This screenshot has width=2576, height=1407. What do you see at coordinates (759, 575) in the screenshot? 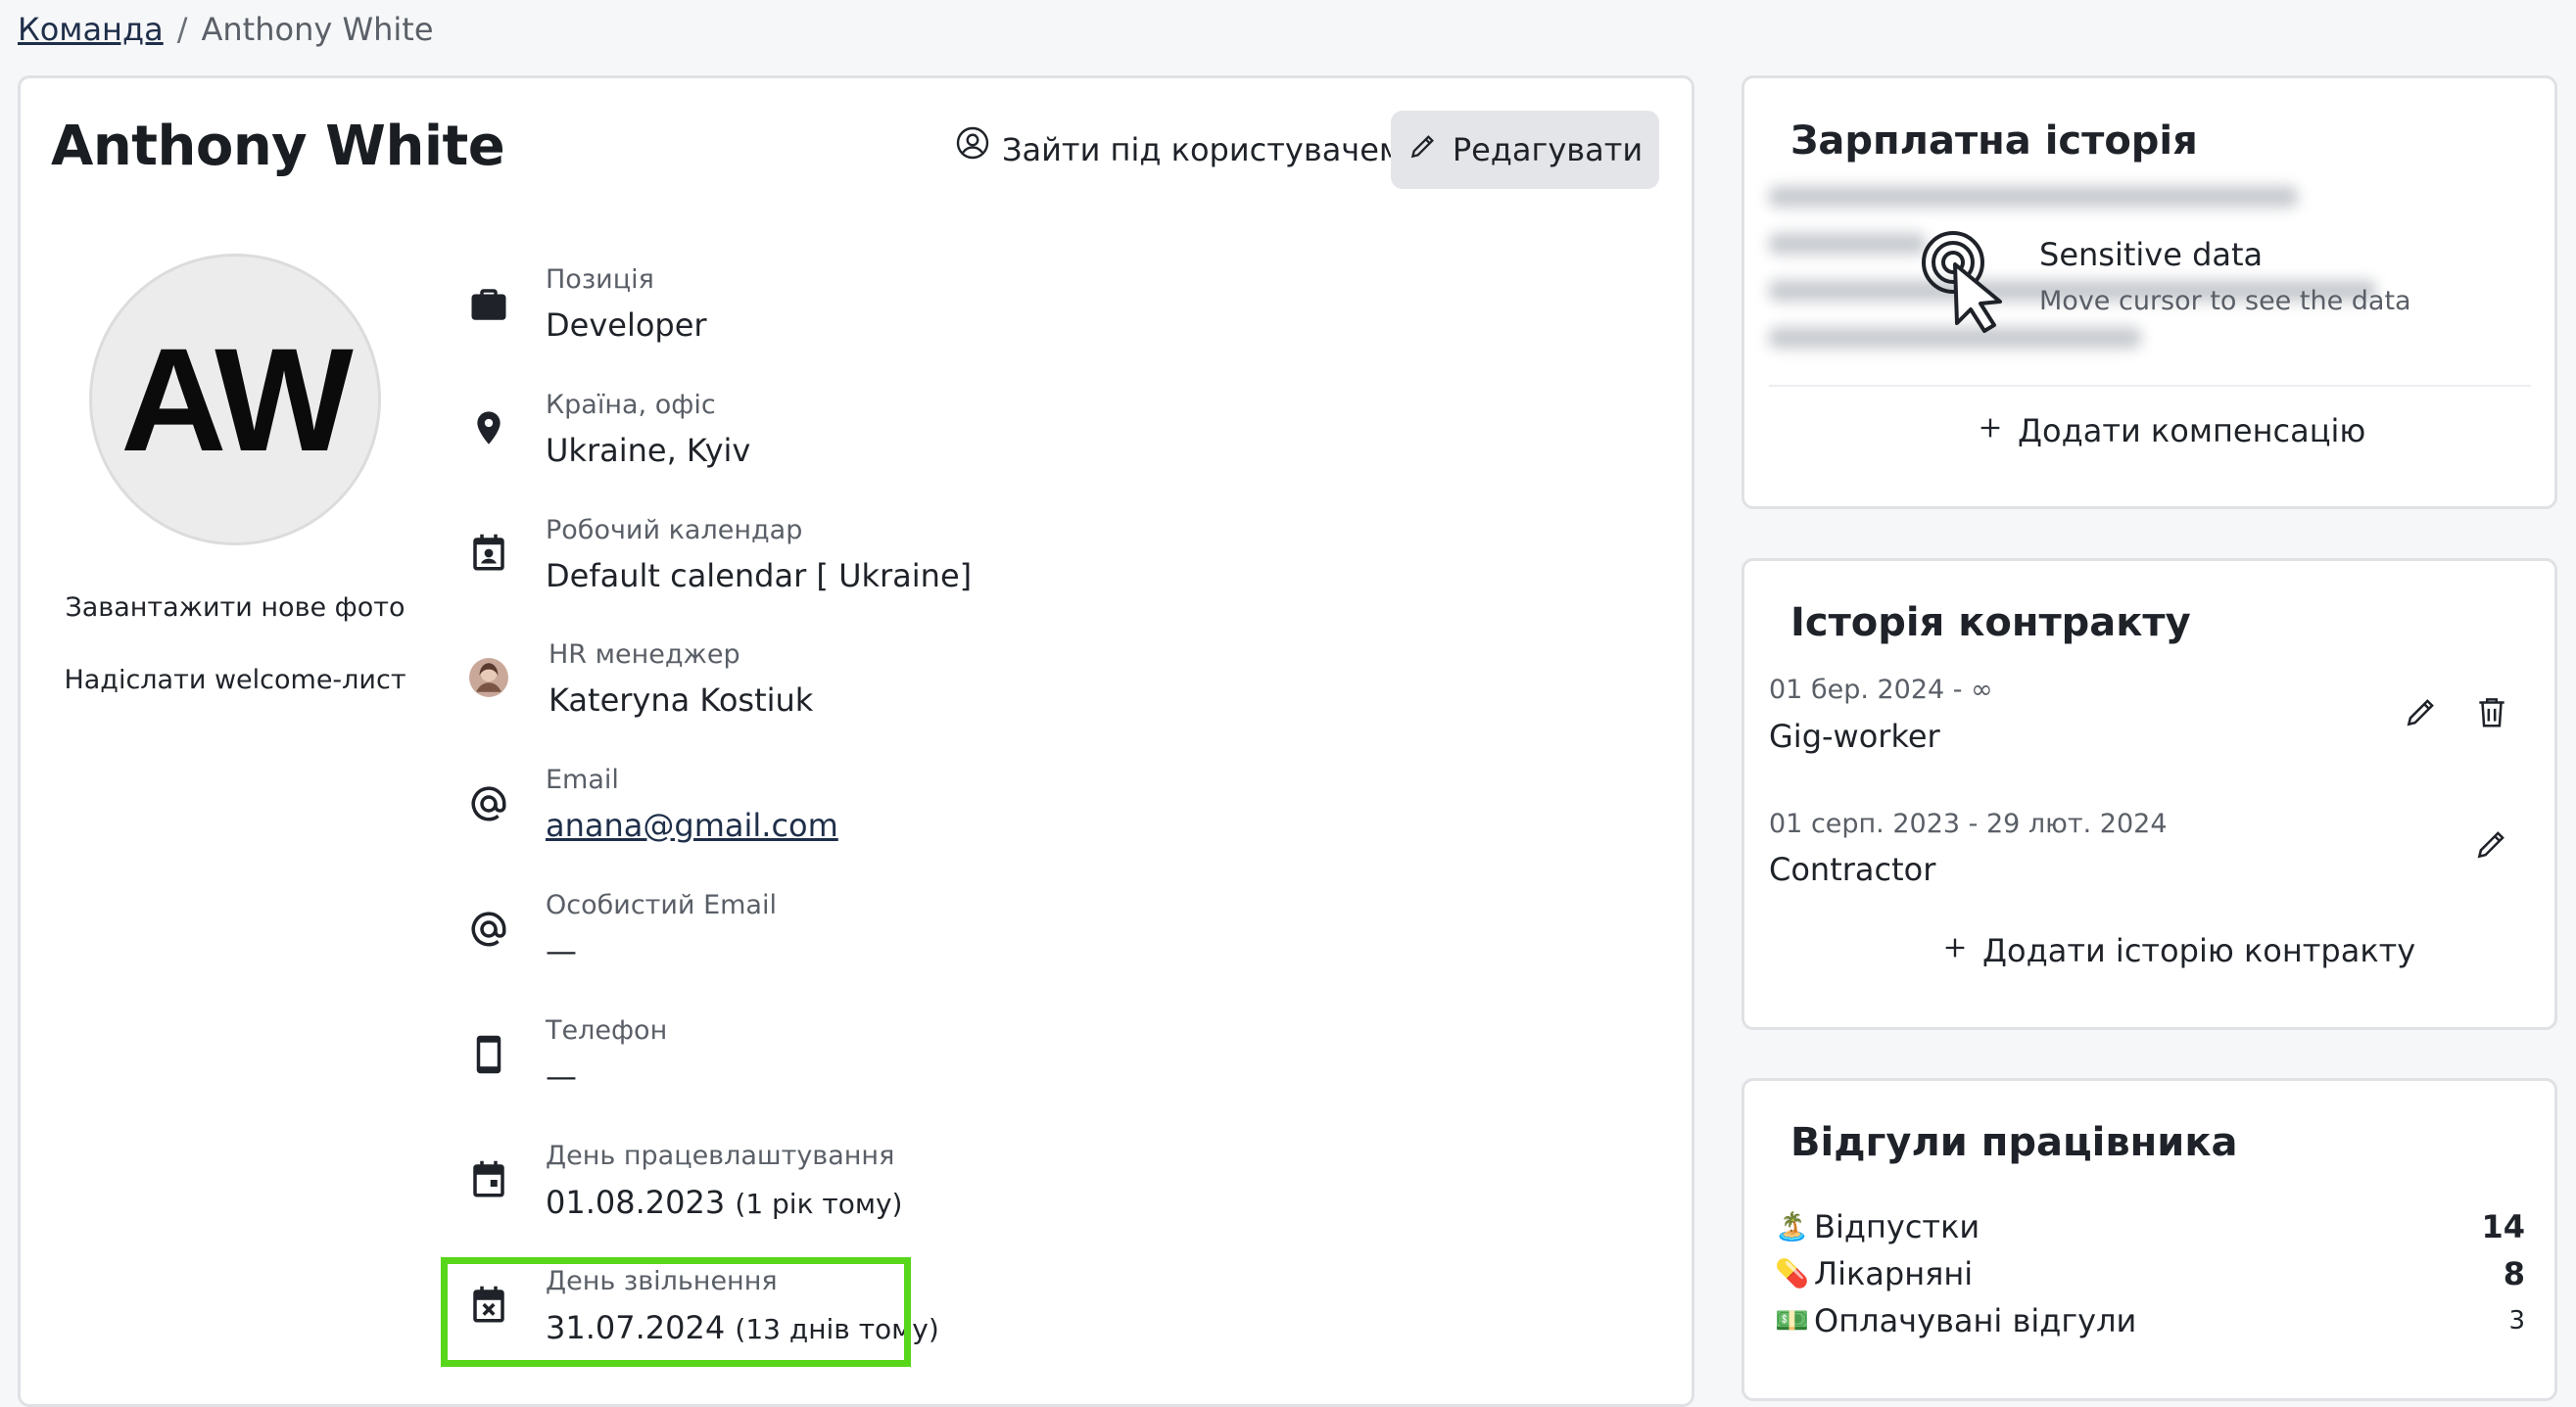
I see `calendar-value: Default calendar [ Ukraine]` at bounding box center [759, 575].